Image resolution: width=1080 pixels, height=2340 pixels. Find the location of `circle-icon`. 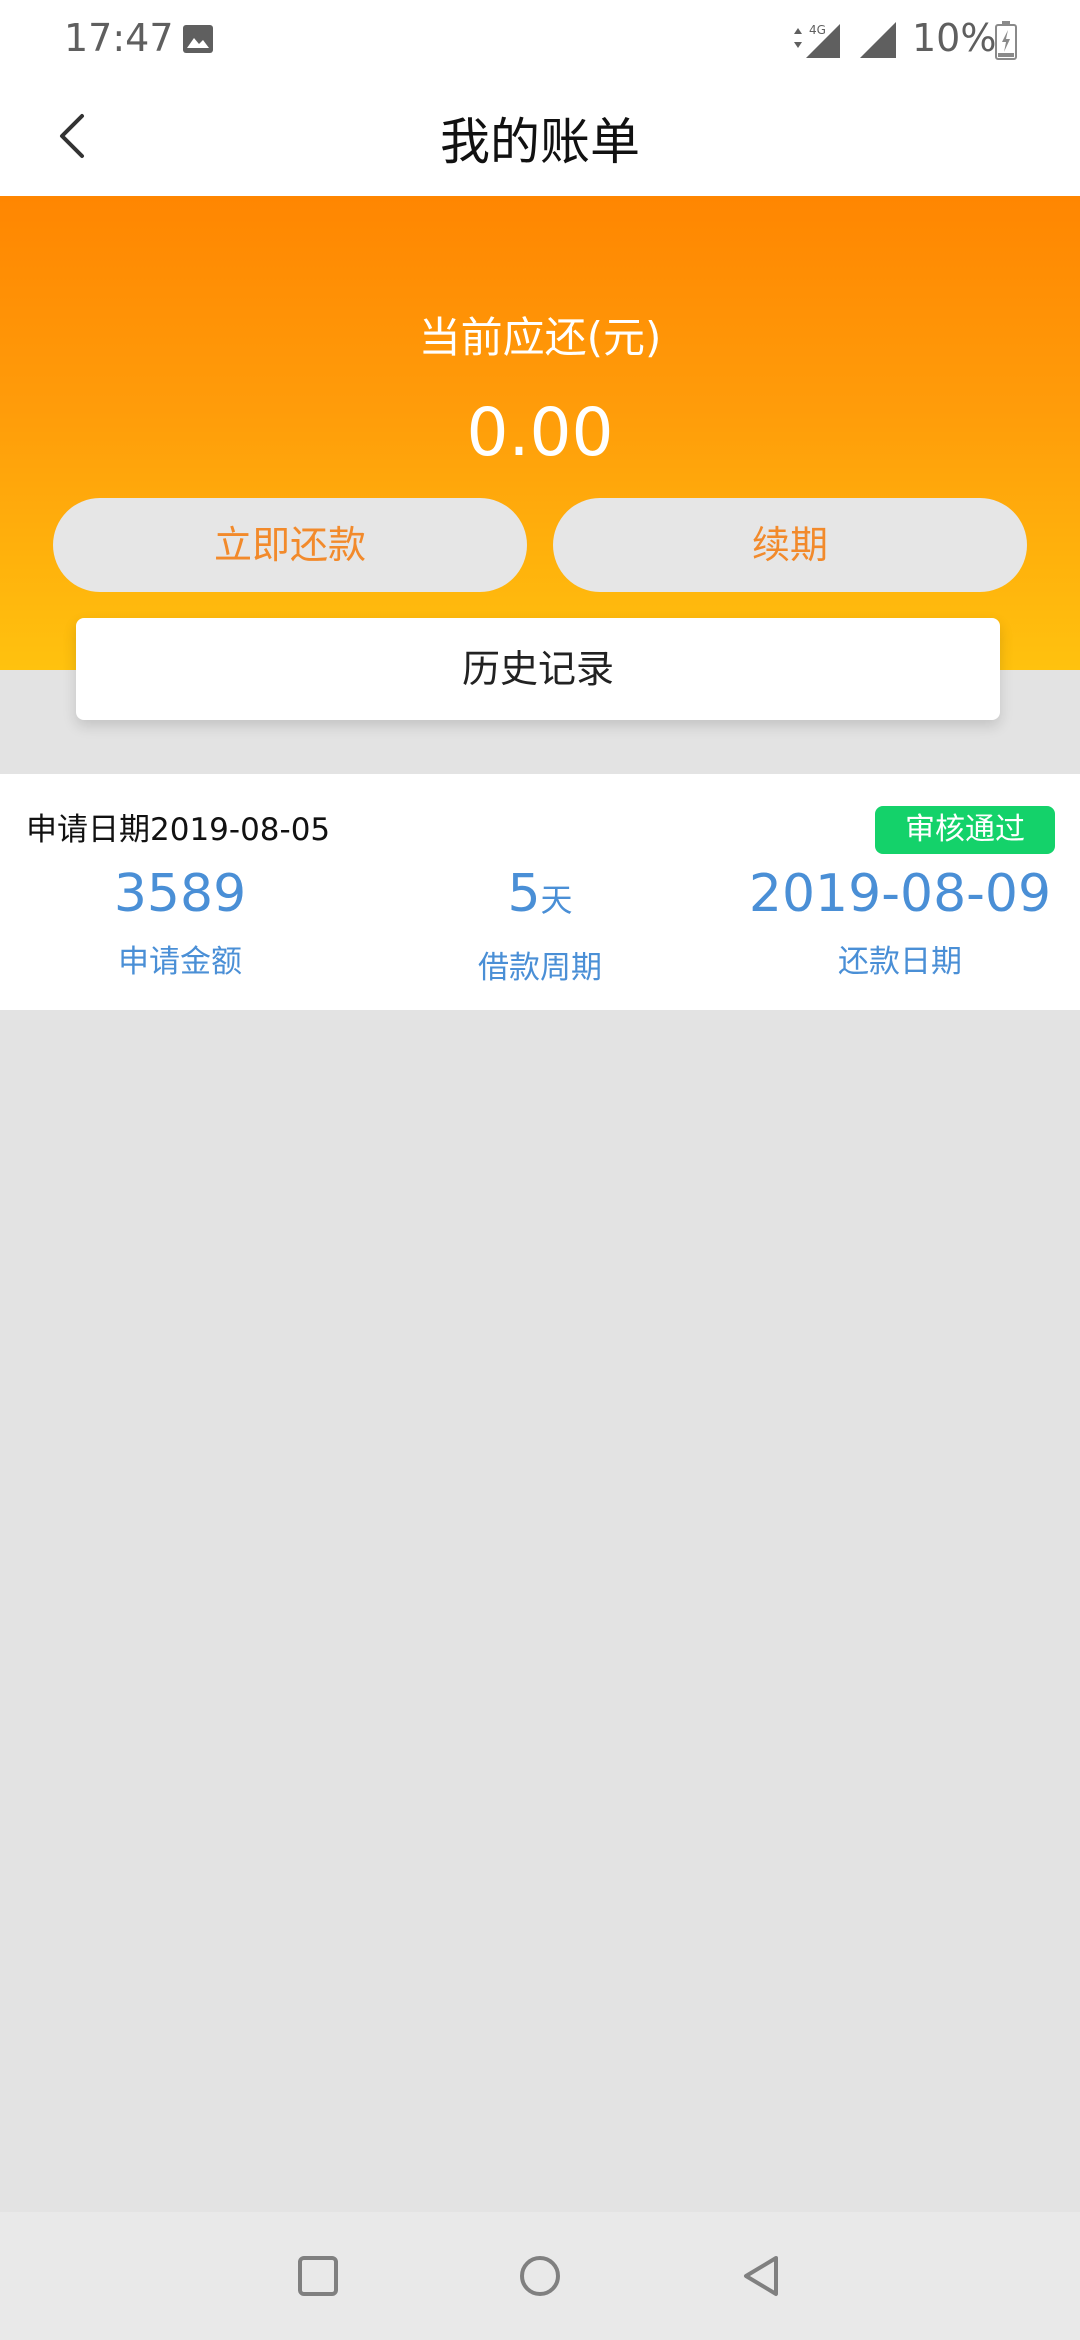

circle-icon is located at coordinates (540, 2276).